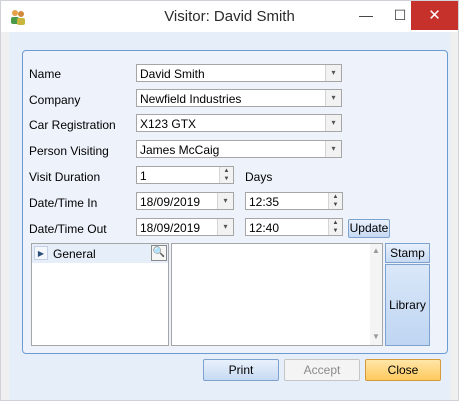 Image resolution: width=459 pixels, height=401 pixels. What do you see at coordinates (55, 100) in the screenshot?
I see `company-label: Company` at bounding box center [55, 100].